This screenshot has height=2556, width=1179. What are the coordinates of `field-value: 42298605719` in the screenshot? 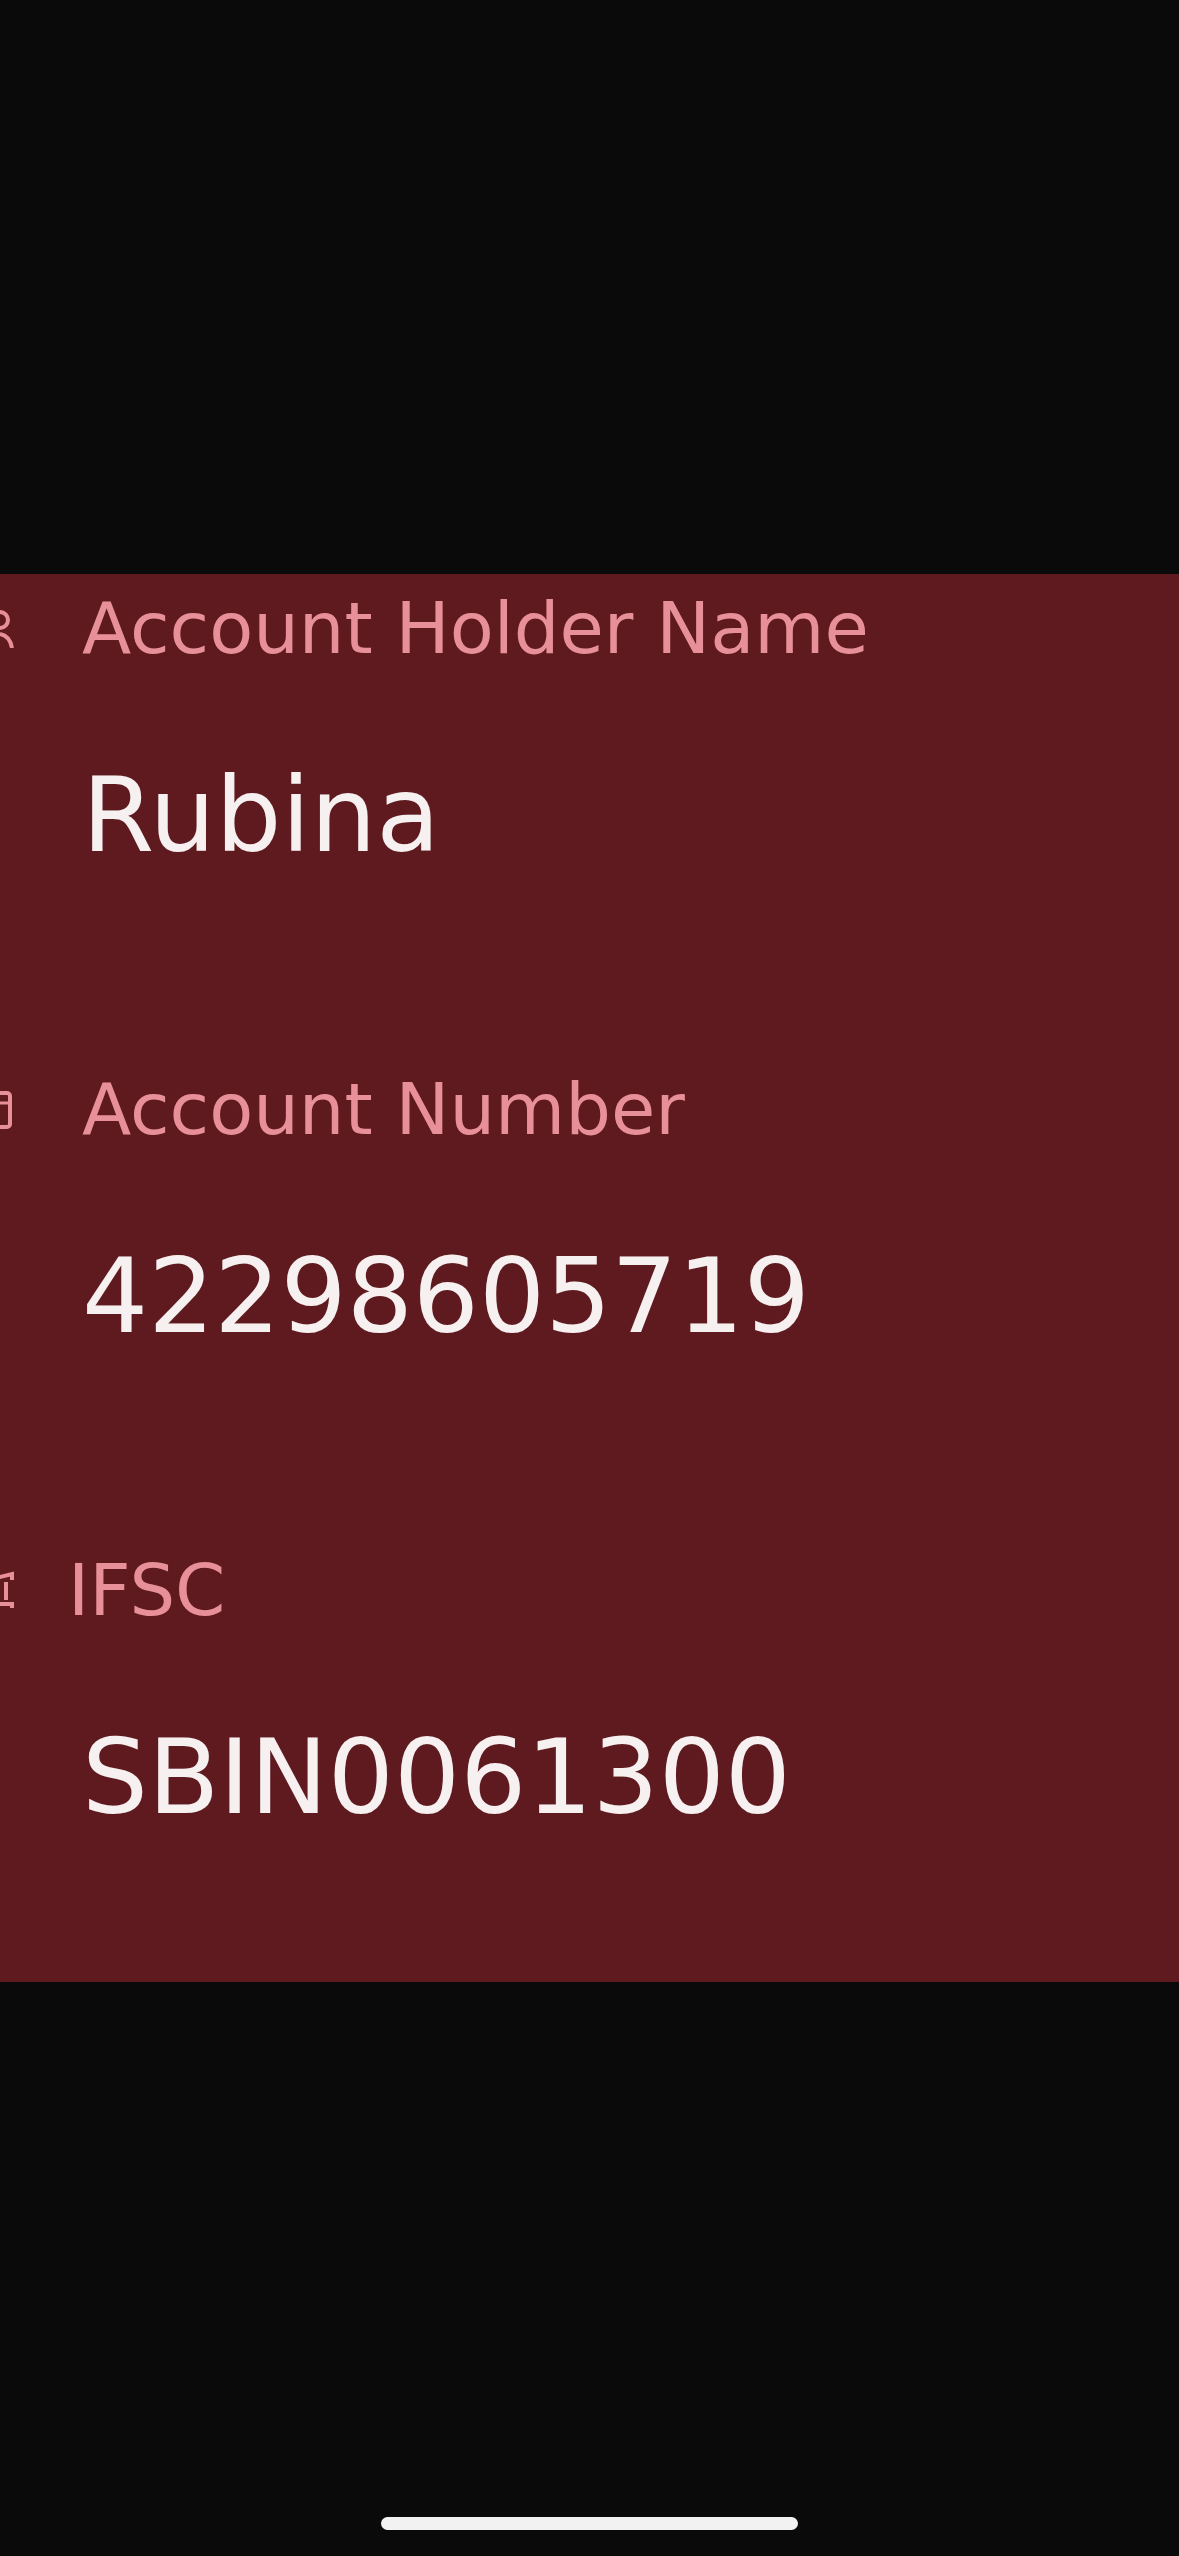 It's located at (446, 1296).